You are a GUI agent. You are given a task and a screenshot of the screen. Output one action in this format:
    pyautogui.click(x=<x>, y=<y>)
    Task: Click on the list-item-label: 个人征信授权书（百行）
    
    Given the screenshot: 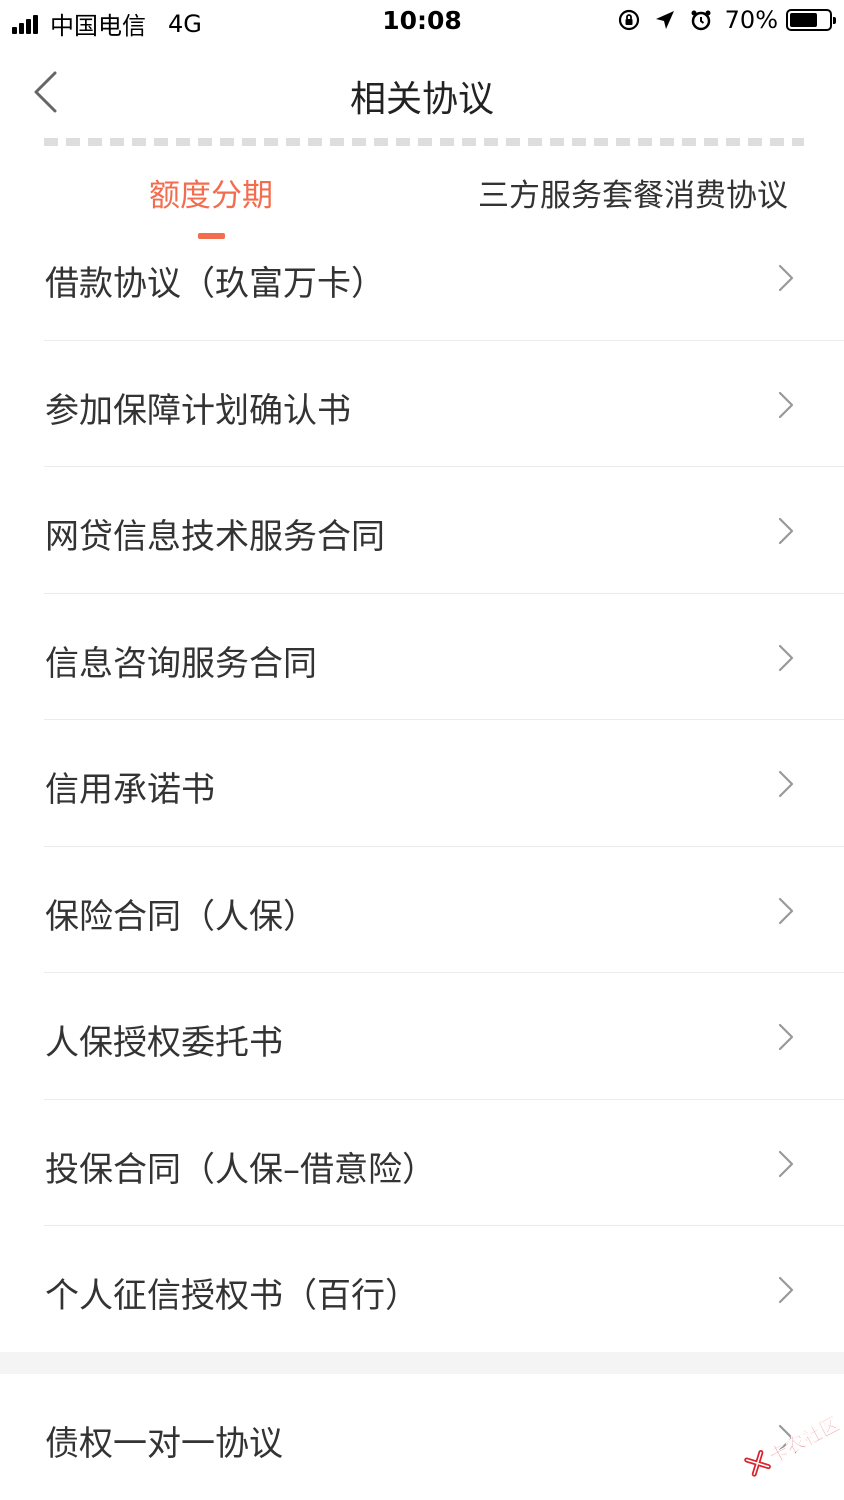 What is the action you would take?
    pyautogui.click(x=232, y=1296)
    